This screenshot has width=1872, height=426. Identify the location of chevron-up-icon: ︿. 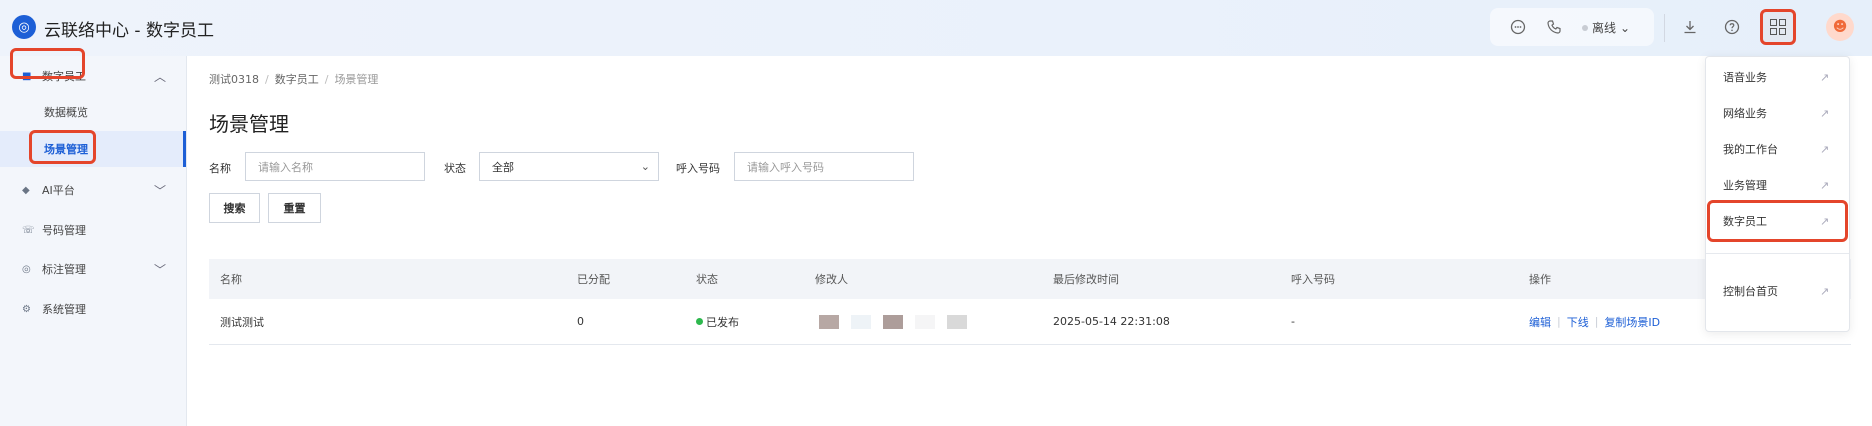
(160, 76).